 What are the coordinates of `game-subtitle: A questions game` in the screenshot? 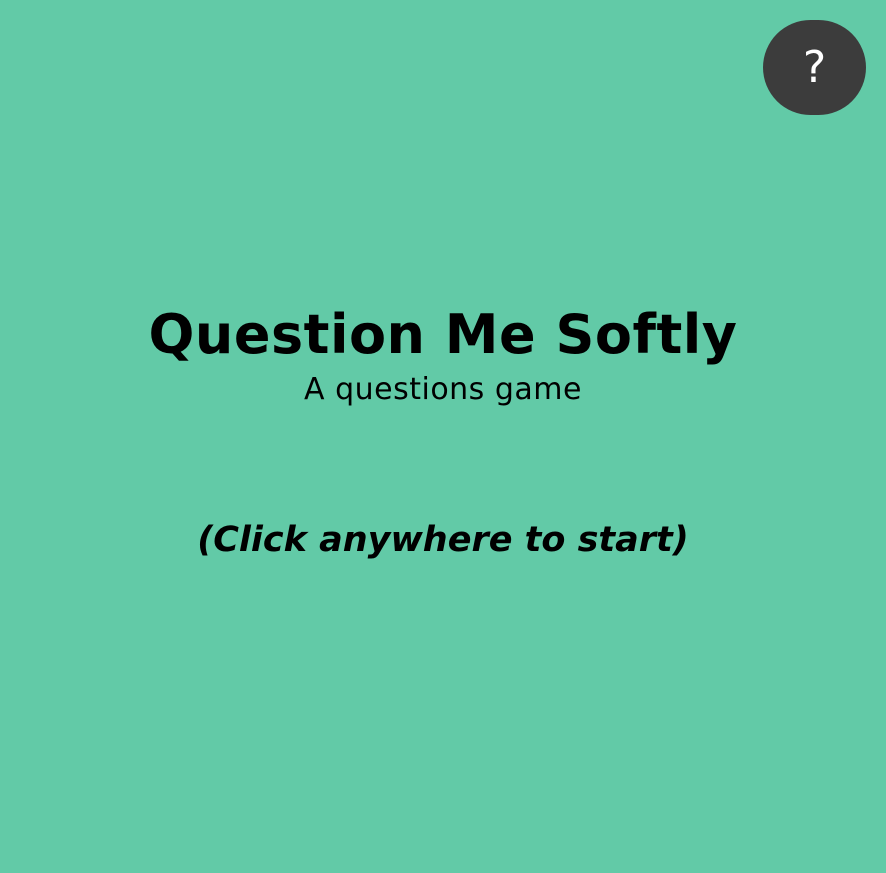 It's located at (443, 389).